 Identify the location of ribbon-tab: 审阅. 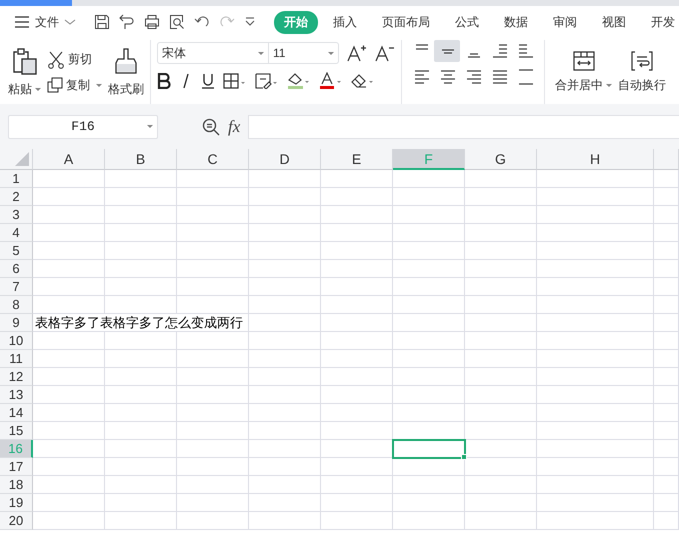
(565, 22).